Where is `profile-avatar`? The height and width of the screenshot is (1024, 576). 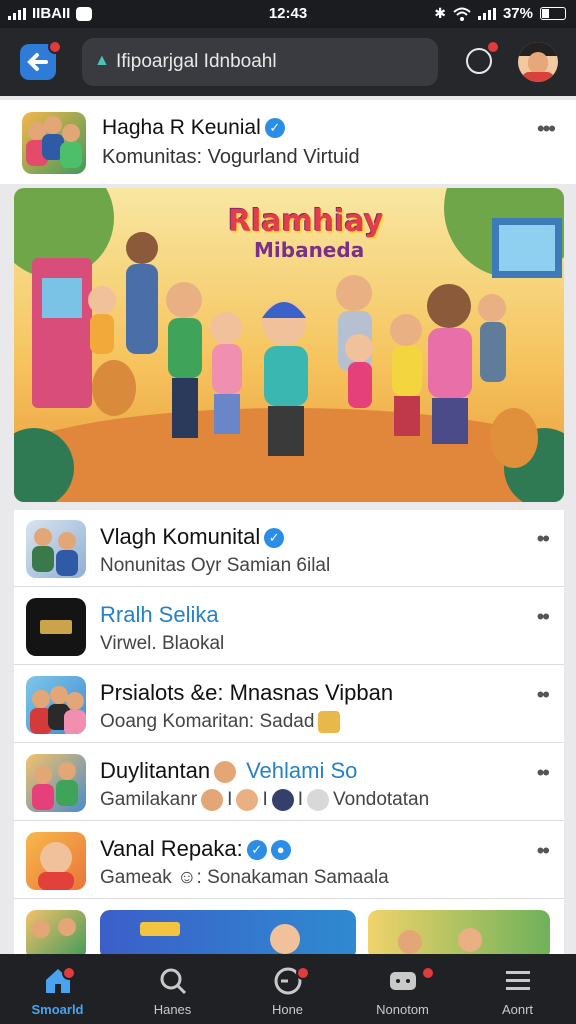
profile-avatar is located at coordinates (538, 62).